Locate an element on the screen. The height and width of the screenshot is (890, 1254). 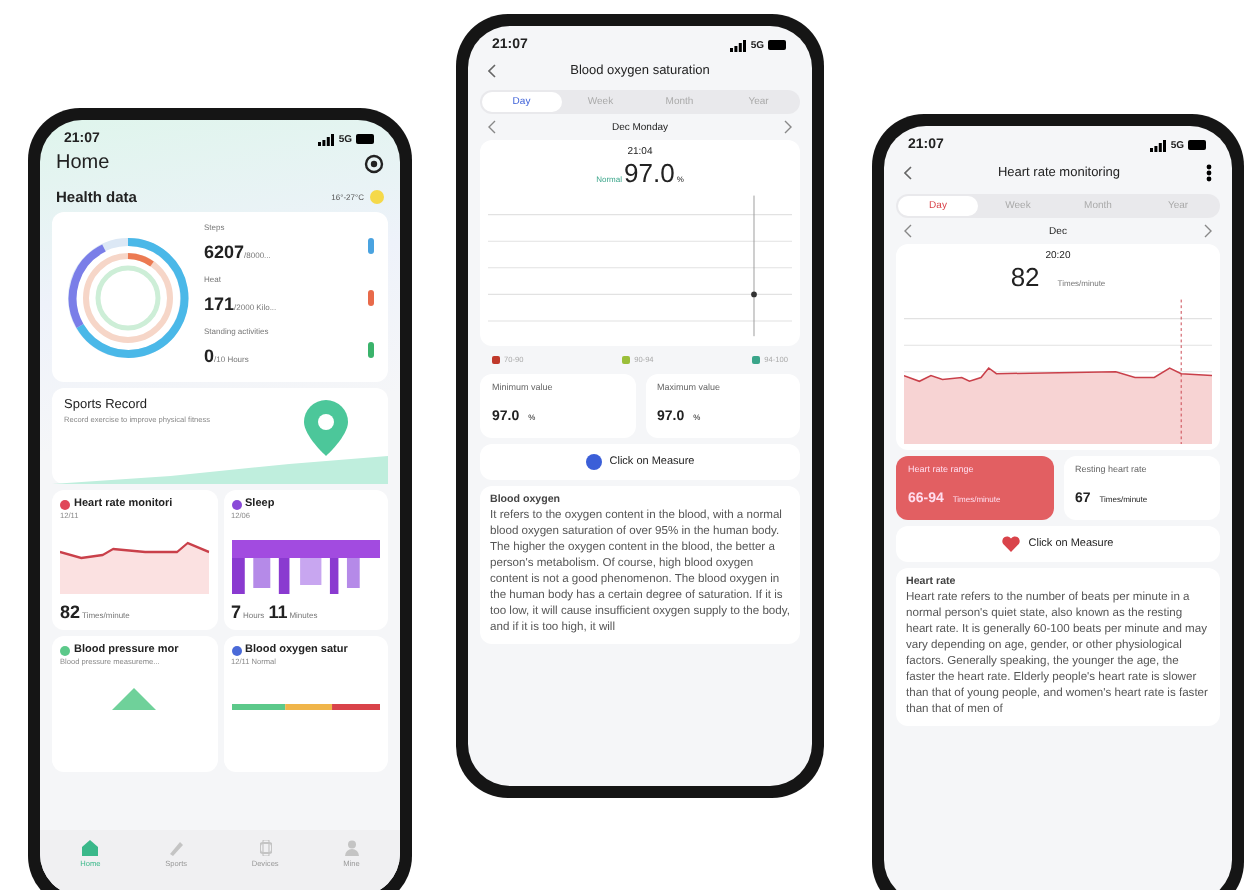
home-icon is located at coordinates (90, 848).